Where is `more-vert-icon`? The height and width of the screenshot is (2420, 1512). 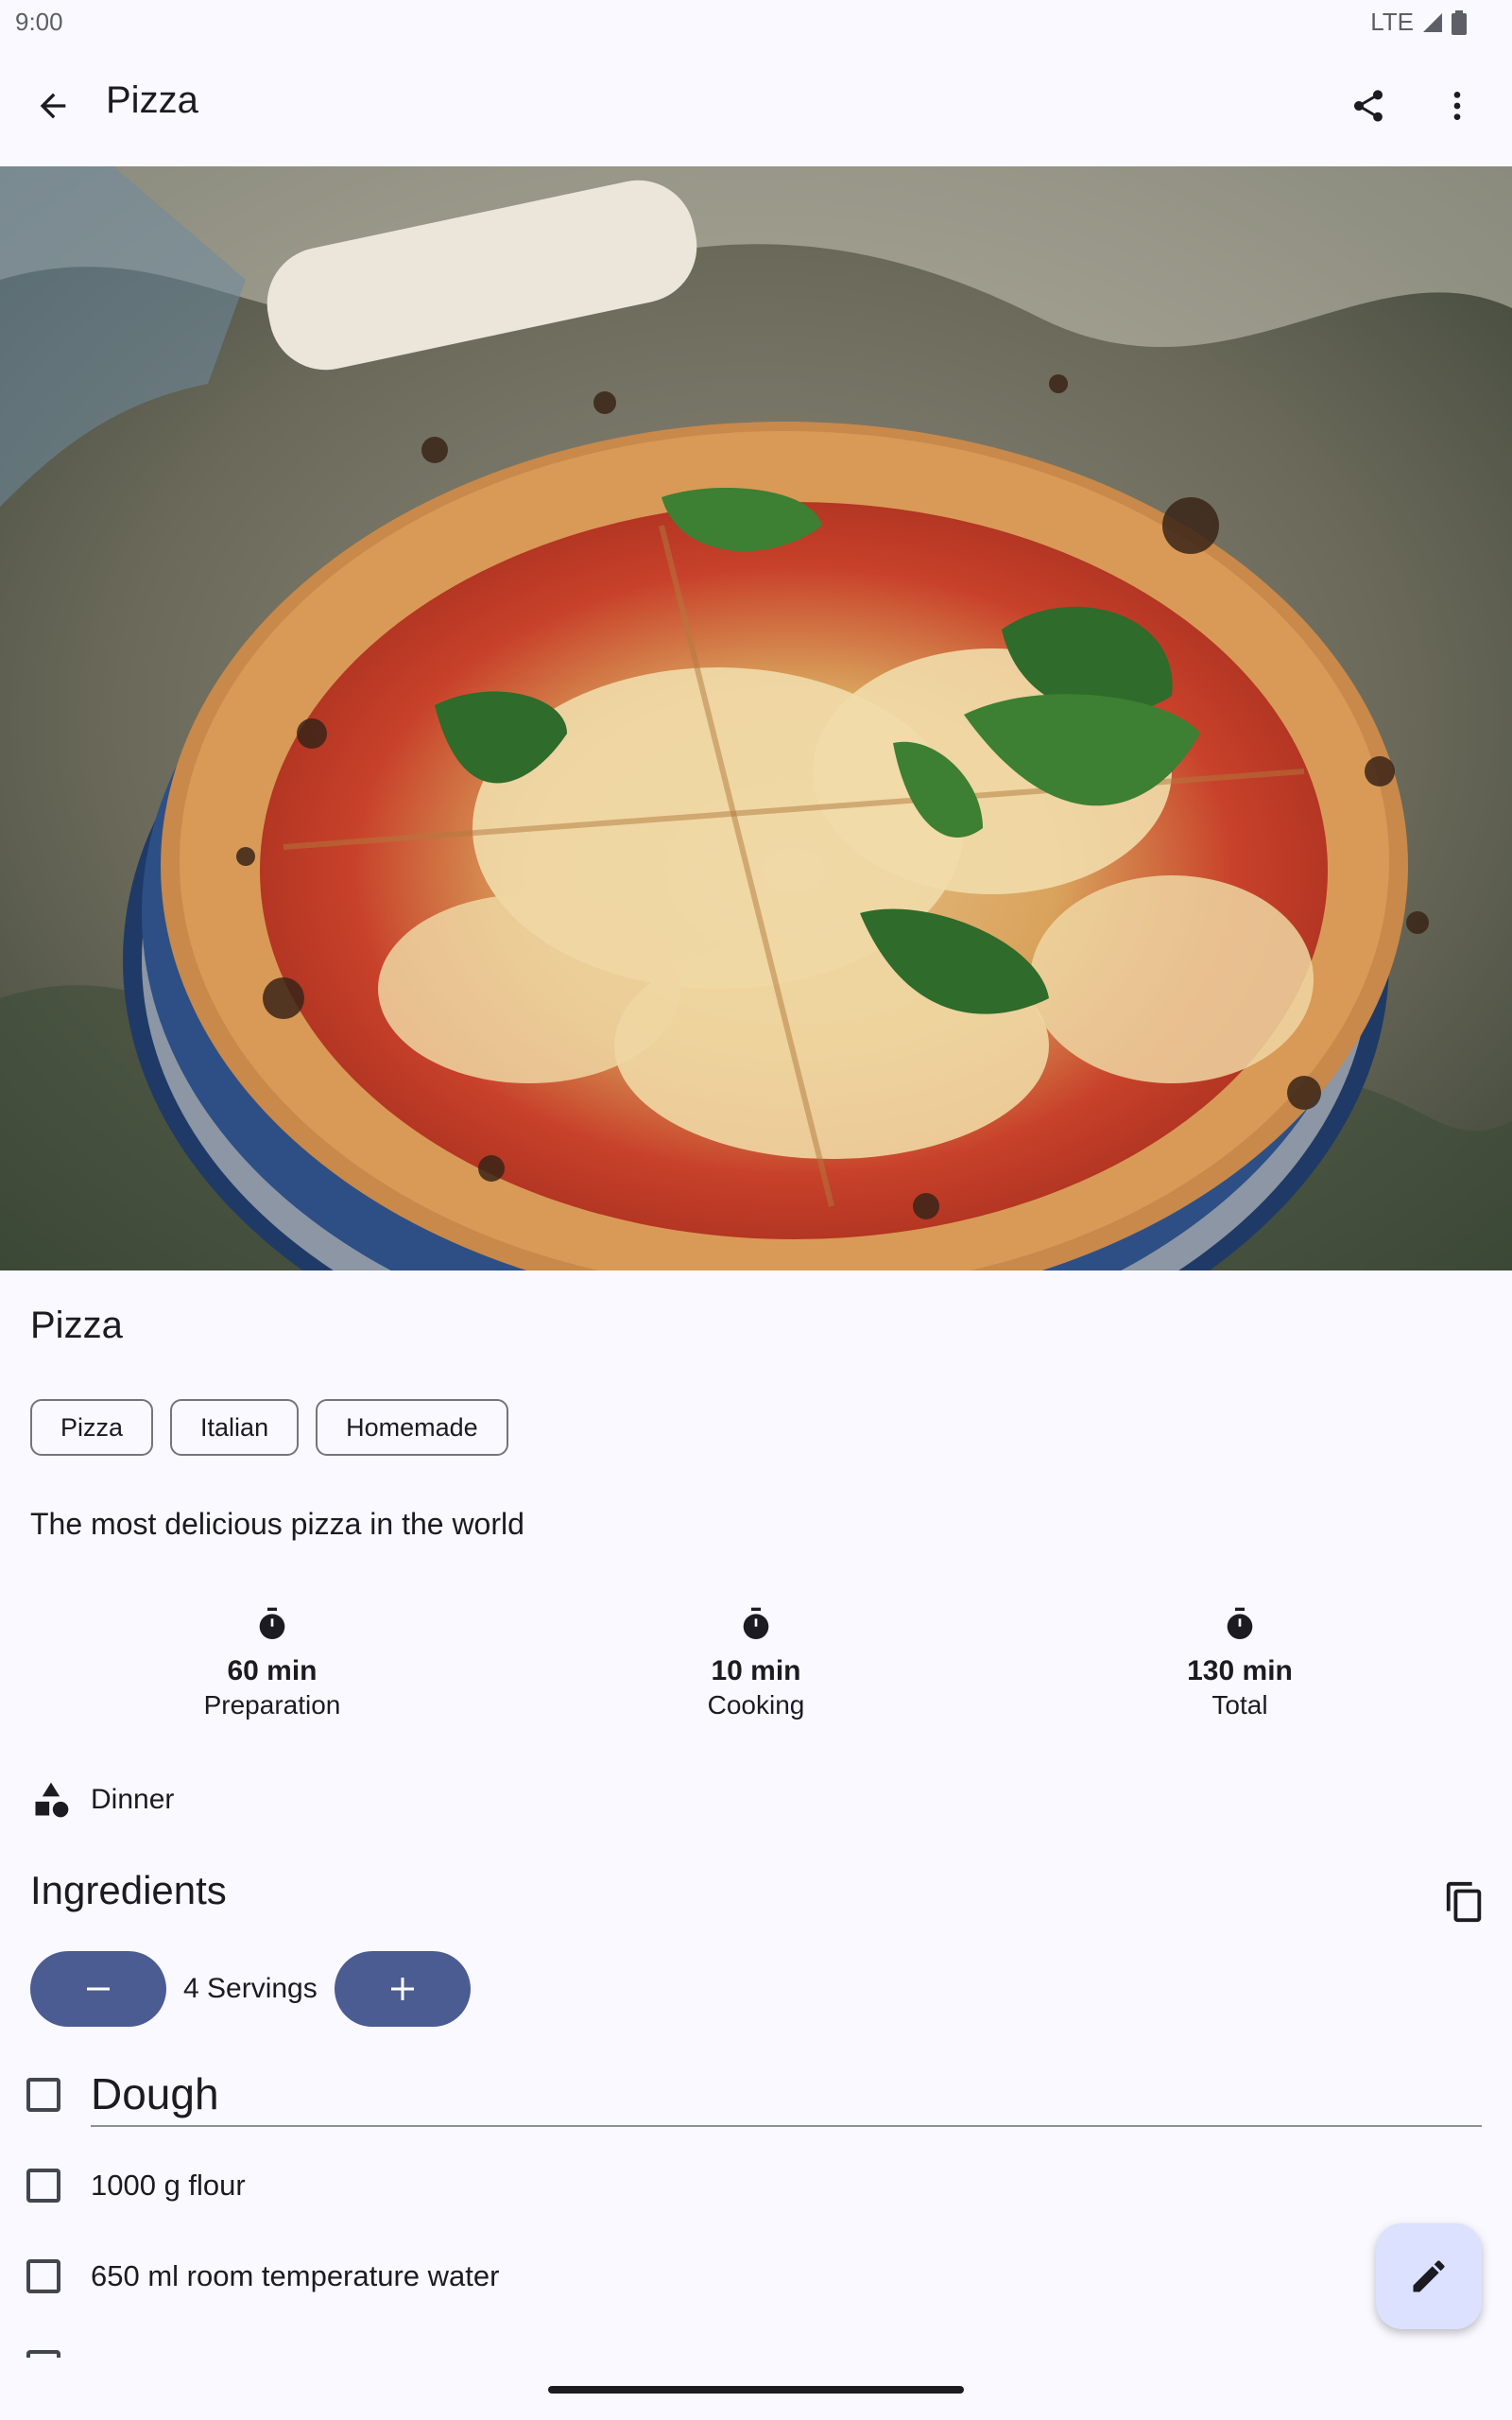
more-vert-icon is located at coordinates (1457, 106).